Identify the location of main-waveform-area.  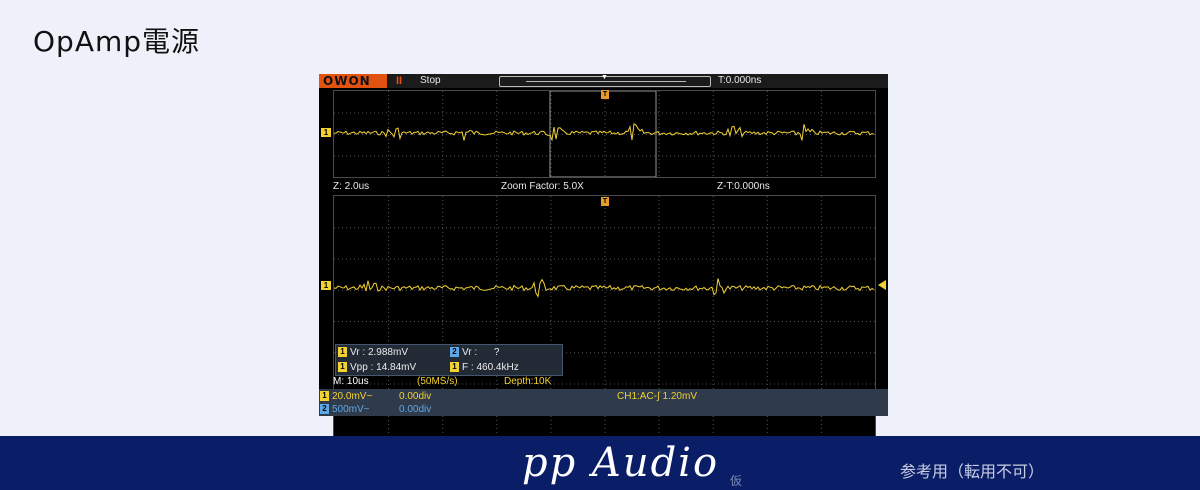
(604, 134).